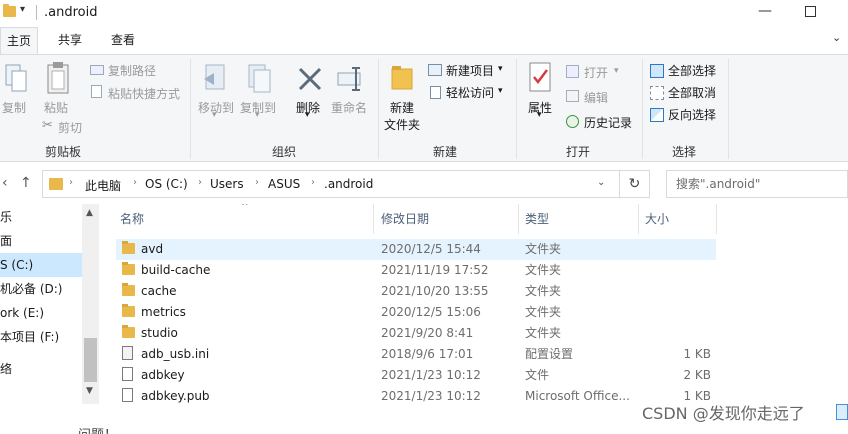 The image size is (848, 434). I want to click on delete-dropdown-icon: ▾, so click(307, 115).